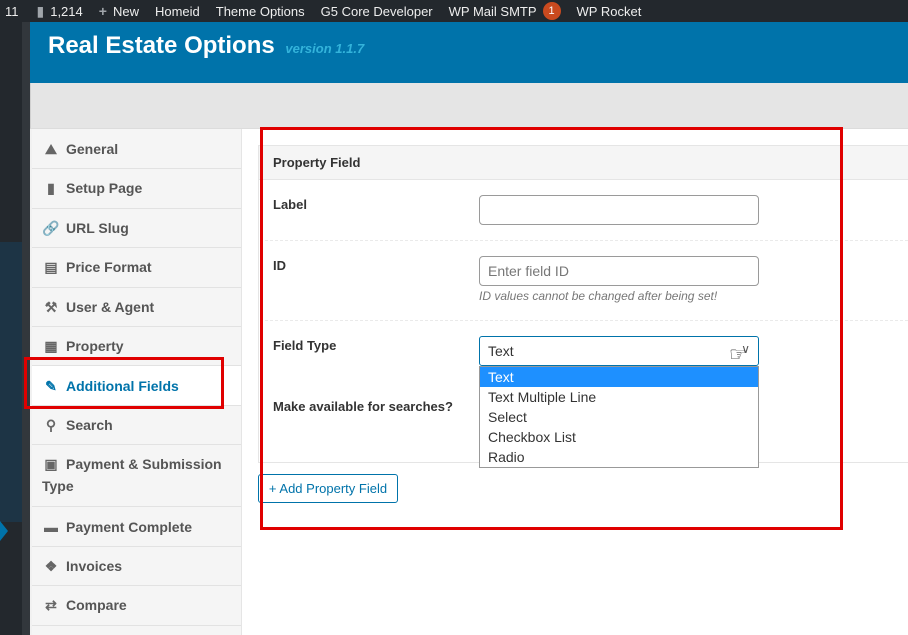  What do you see at coordinates (609, 11) in the screenshot?
I see `admin-bar-wp-rocket: WP Rocket` at bounding box center [609, 11].